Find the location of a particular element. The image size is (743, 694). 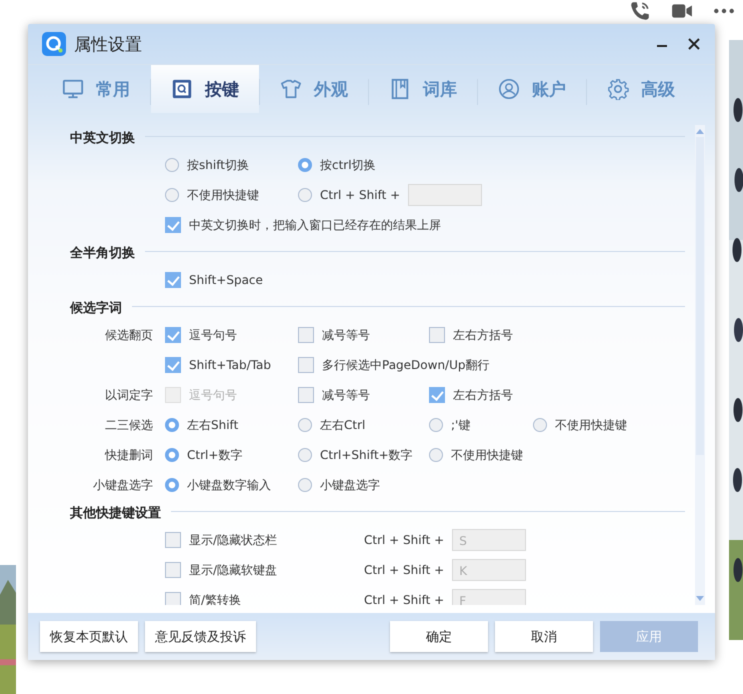

key-input-field: S is located at coordinates (489, 540).